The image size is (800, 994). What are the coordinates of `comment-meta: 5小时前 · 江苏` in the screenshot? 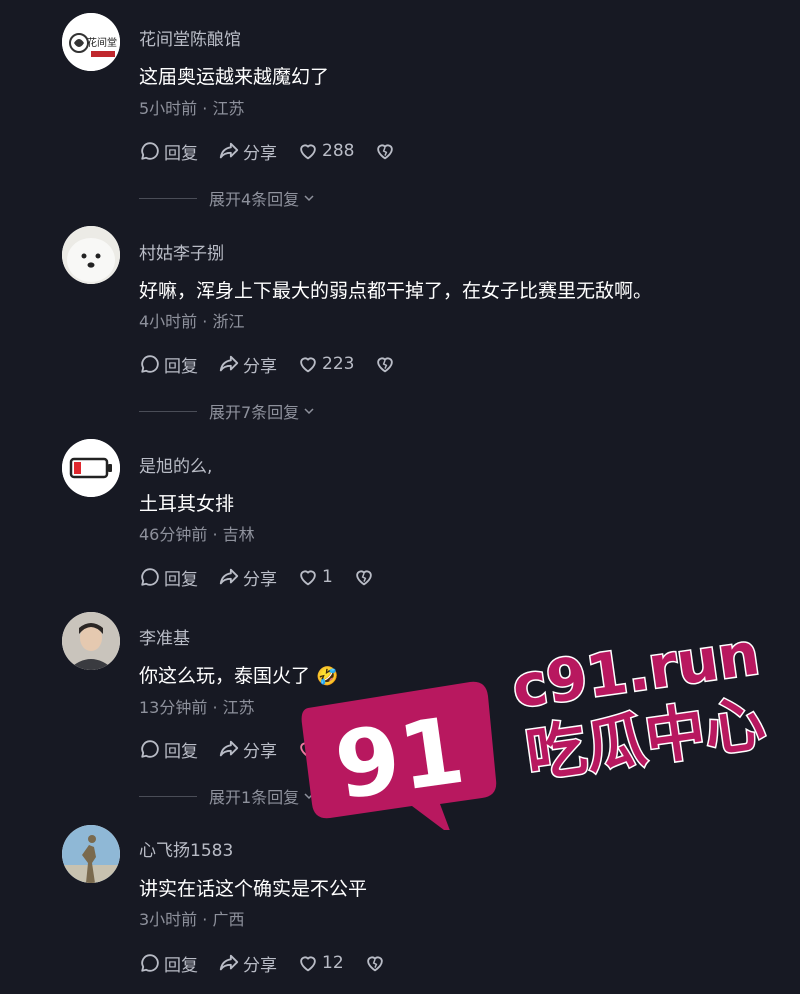 It's located at (191, 107).